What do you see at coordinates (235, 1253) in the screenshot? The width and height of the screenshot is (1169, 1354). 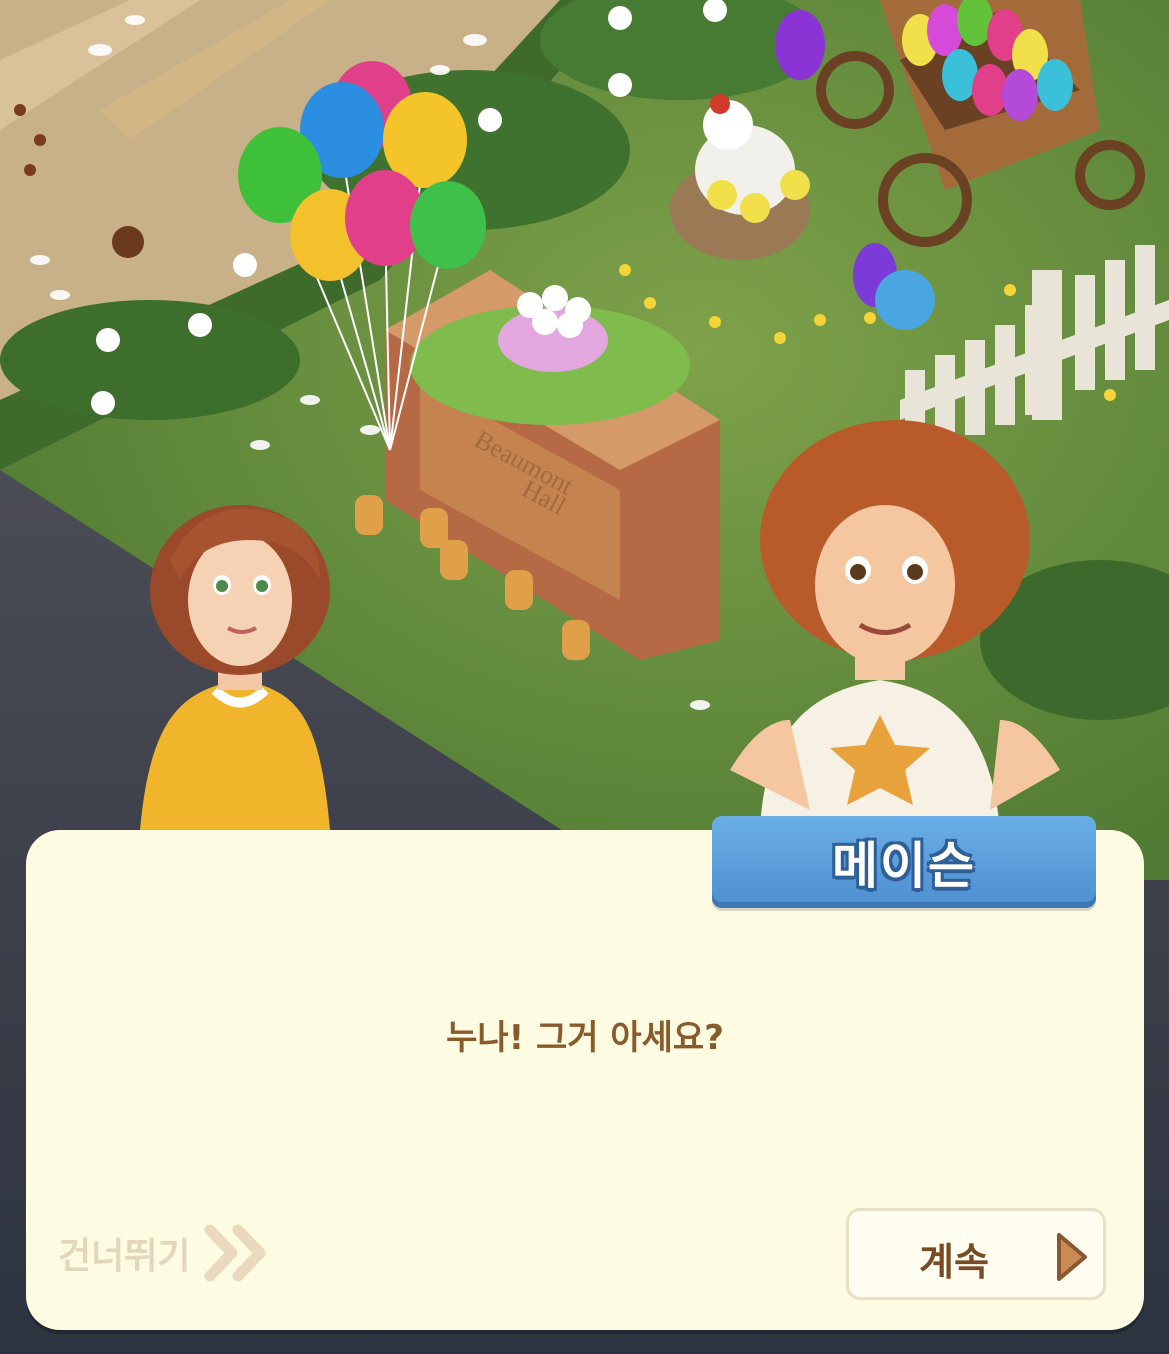 I see `double-chevron-right-icon` at bounding box center [235, 1253].